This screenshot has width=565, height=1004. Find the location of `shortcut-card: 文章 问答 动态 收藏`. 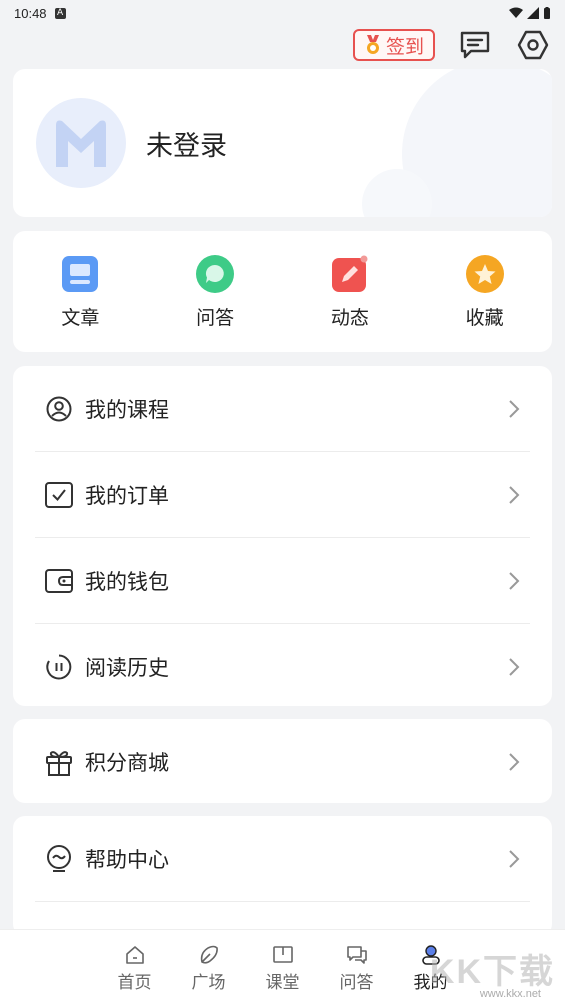

shortcut-card: 文章 问答 动态 收藏 is located at coordinates (282, 291).